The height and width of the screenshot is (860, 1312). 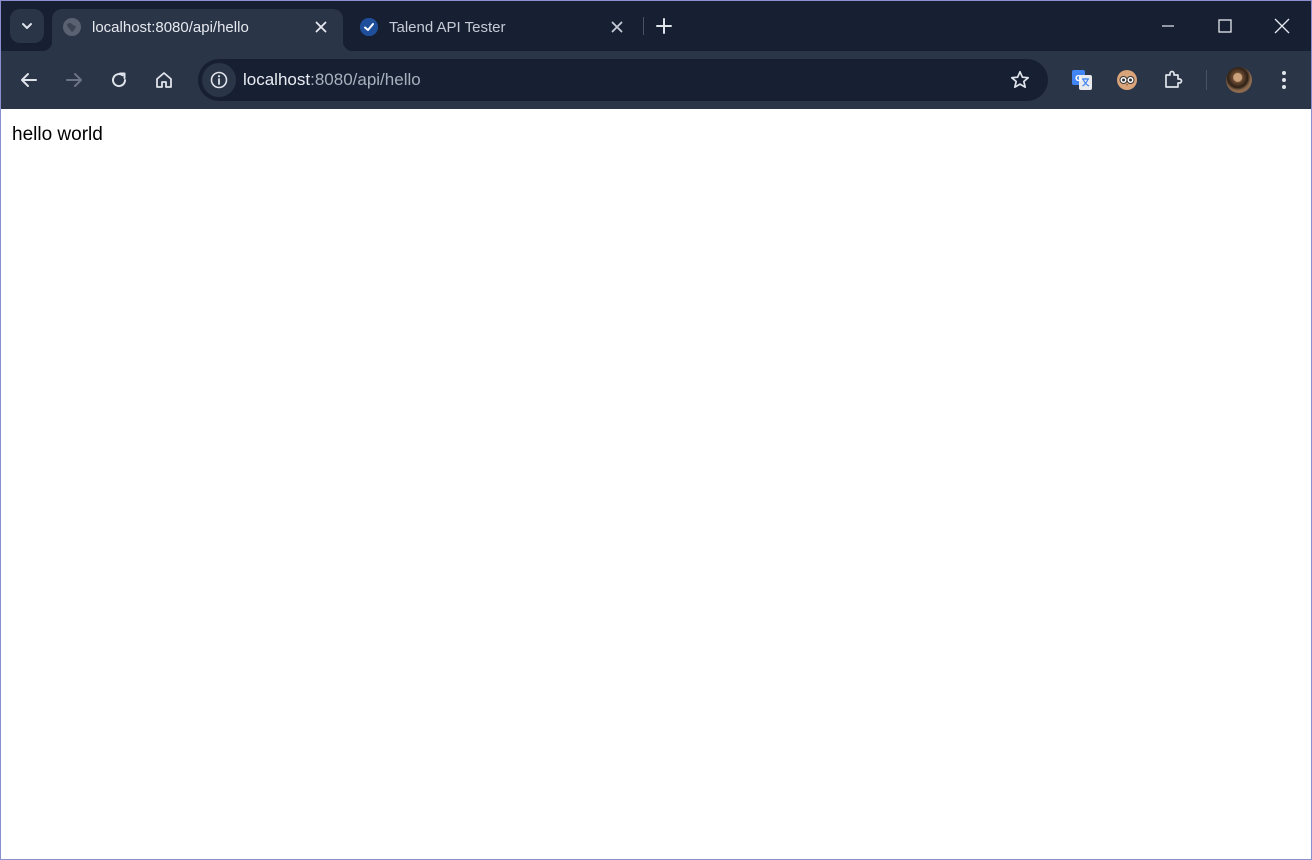 I want to click on tab-title: localhost:8080/api/hello, so click(x=170, y=27).